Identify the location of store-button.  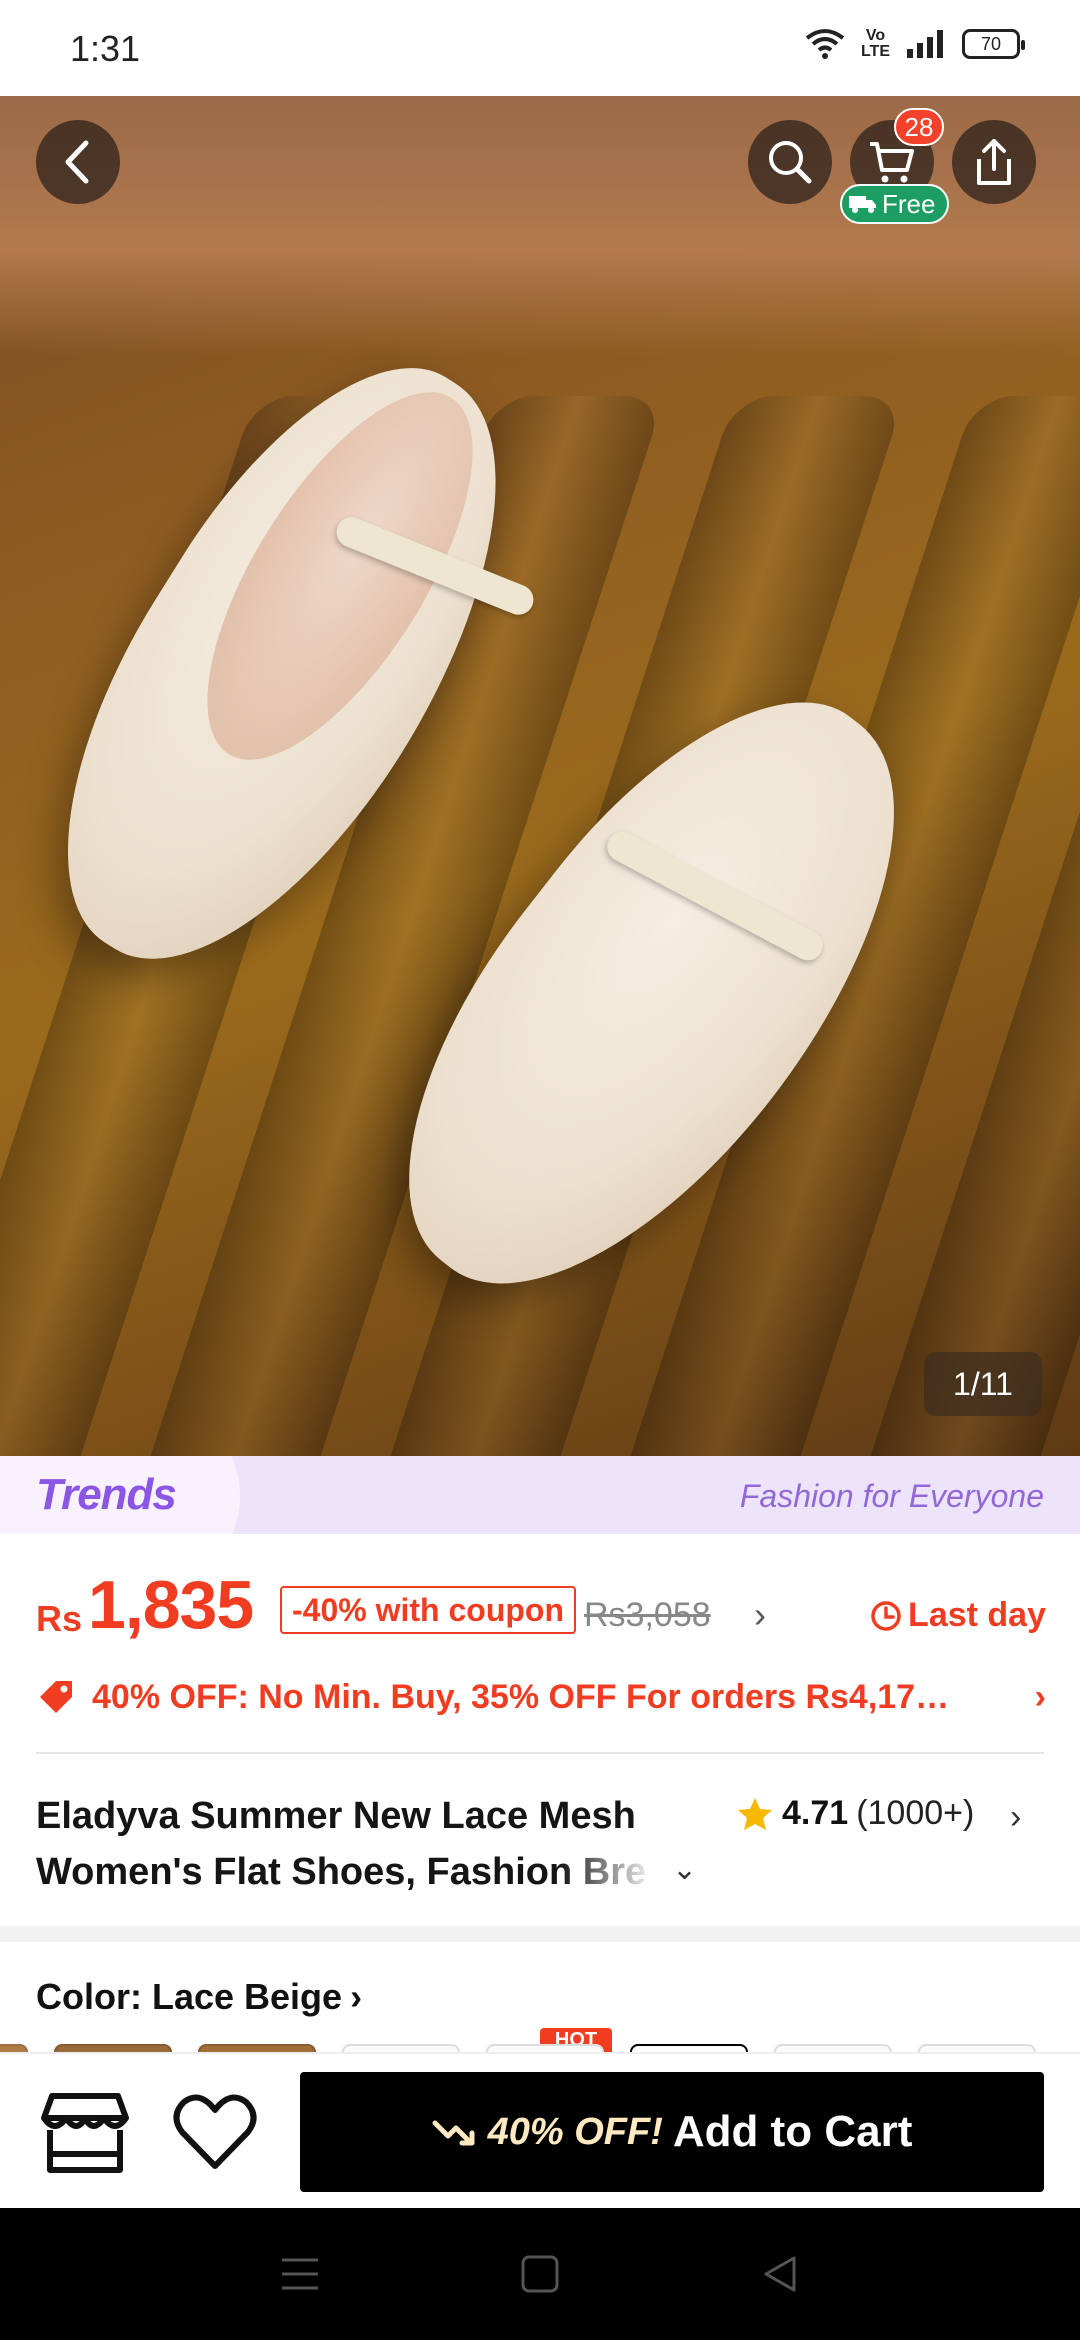
(85, 2133).